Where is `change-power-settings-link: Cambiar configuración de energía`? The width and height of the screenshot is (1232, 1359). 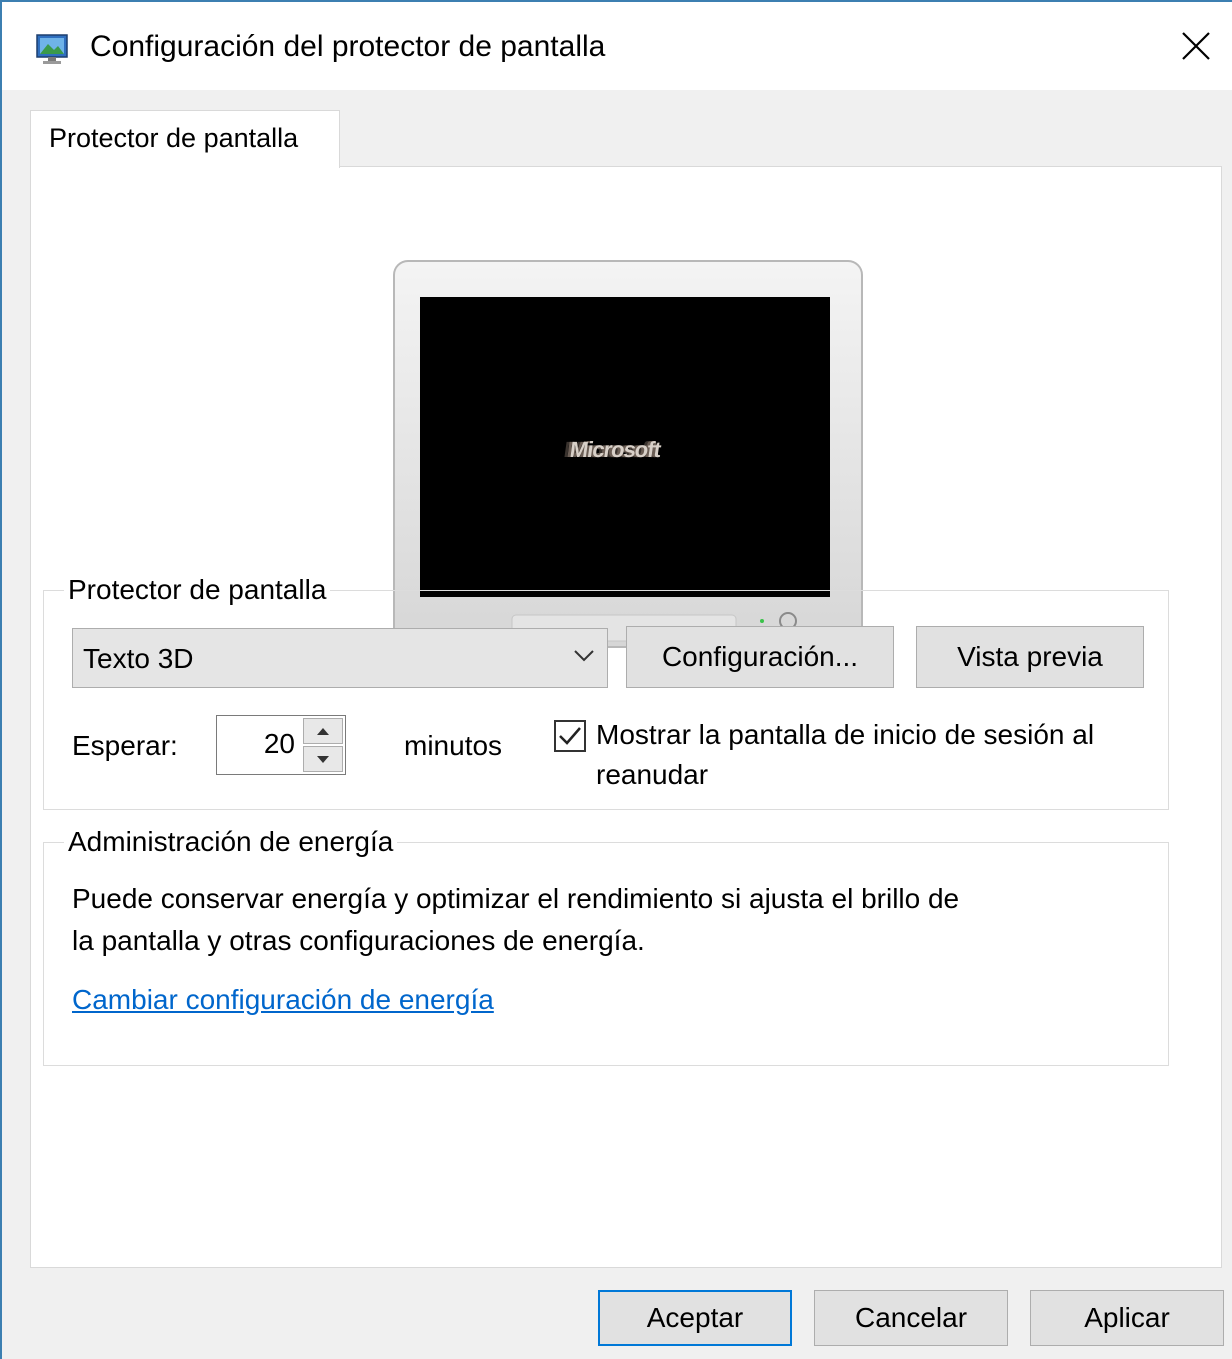
change-power-settings-link: Cambiar configuración de energía is located at coordinates (283, 1000).